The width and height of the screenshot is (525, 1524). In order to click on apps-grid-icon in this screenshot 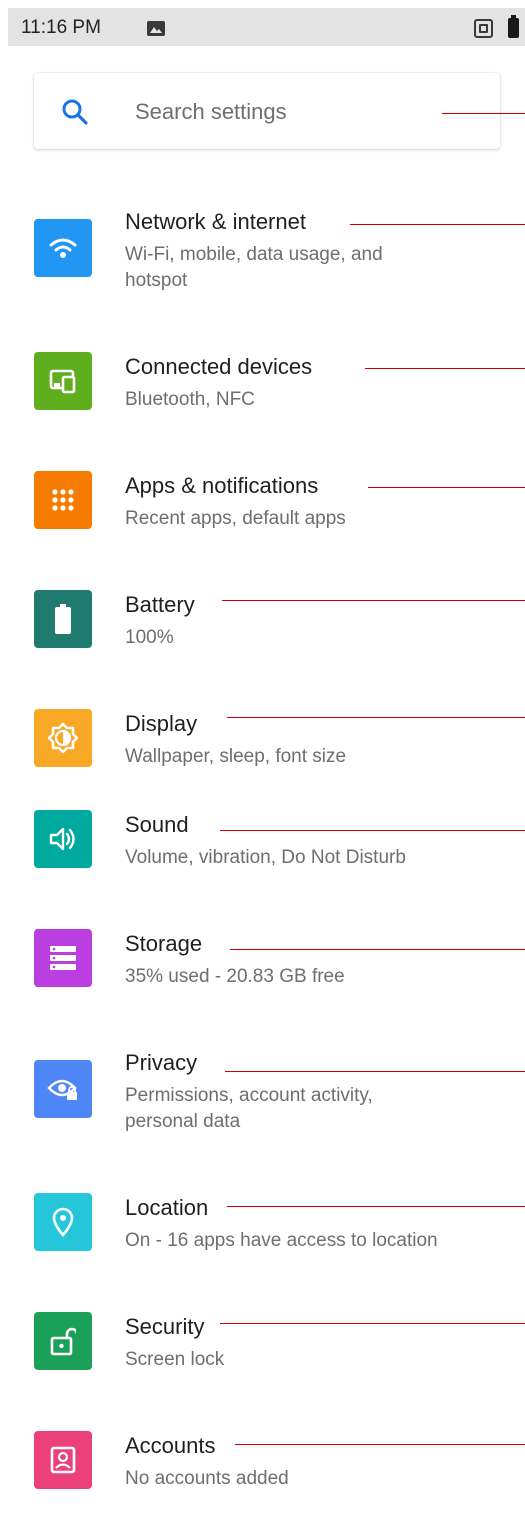, I will do `click(63, 500)`.